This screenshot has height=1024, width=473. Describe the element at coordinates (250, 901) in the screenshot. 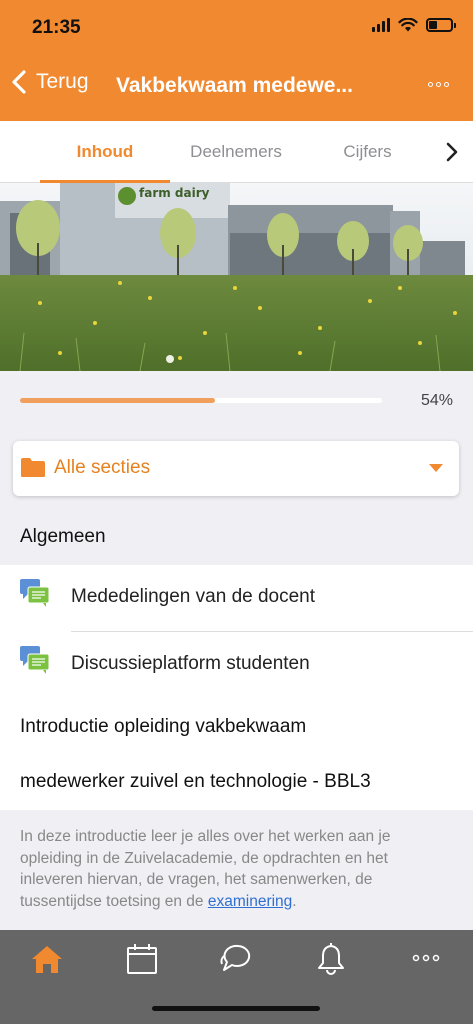

I see `examinering-link: examinering` at that location.